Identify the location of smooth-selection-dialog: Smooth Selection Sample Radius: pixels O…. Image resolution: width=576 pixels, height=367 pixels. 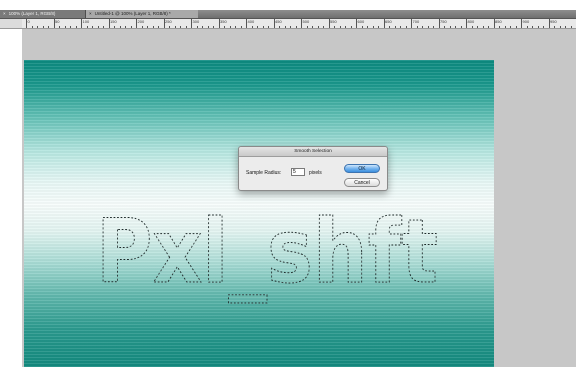
(313, 168).